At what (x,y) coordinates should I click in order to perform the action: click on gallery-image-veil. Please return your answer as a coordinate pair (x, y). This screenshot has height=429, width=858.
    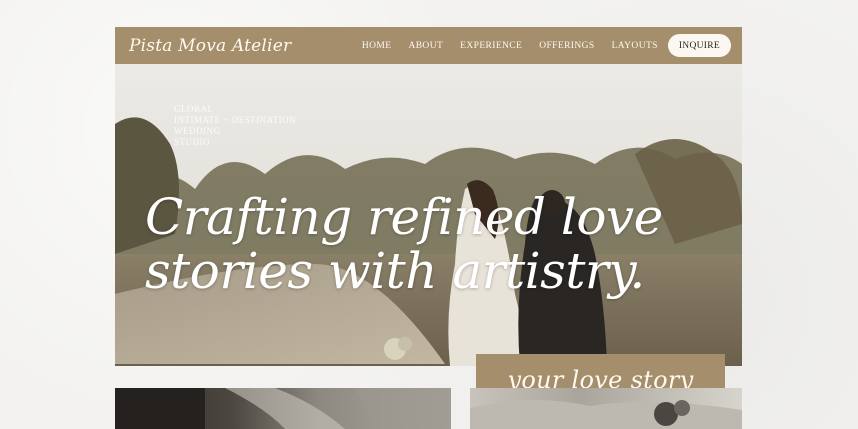
    Looking at the image, I should click on (283, 408).